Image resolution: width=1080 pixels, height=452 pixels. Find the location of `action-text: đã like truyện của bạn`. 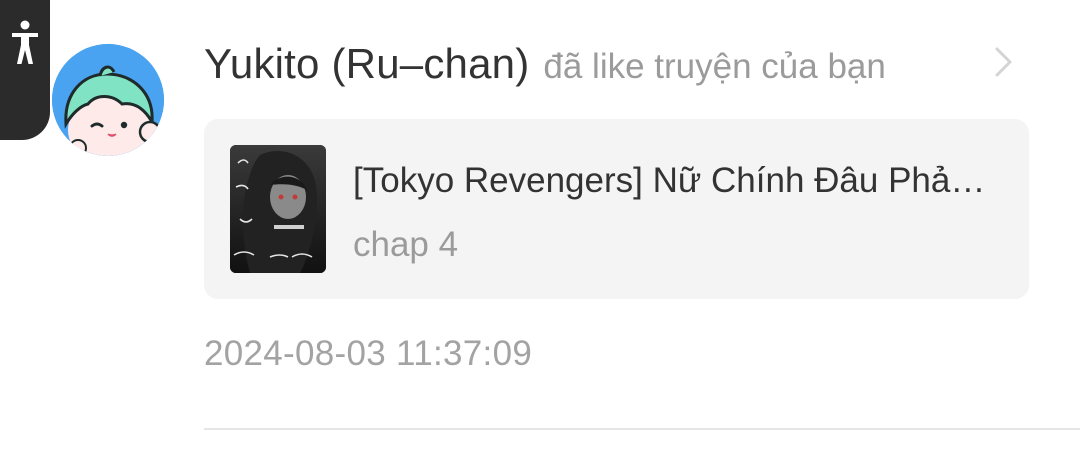

action-text: đã like truyện của bạn is located at coordinates (714, 66).